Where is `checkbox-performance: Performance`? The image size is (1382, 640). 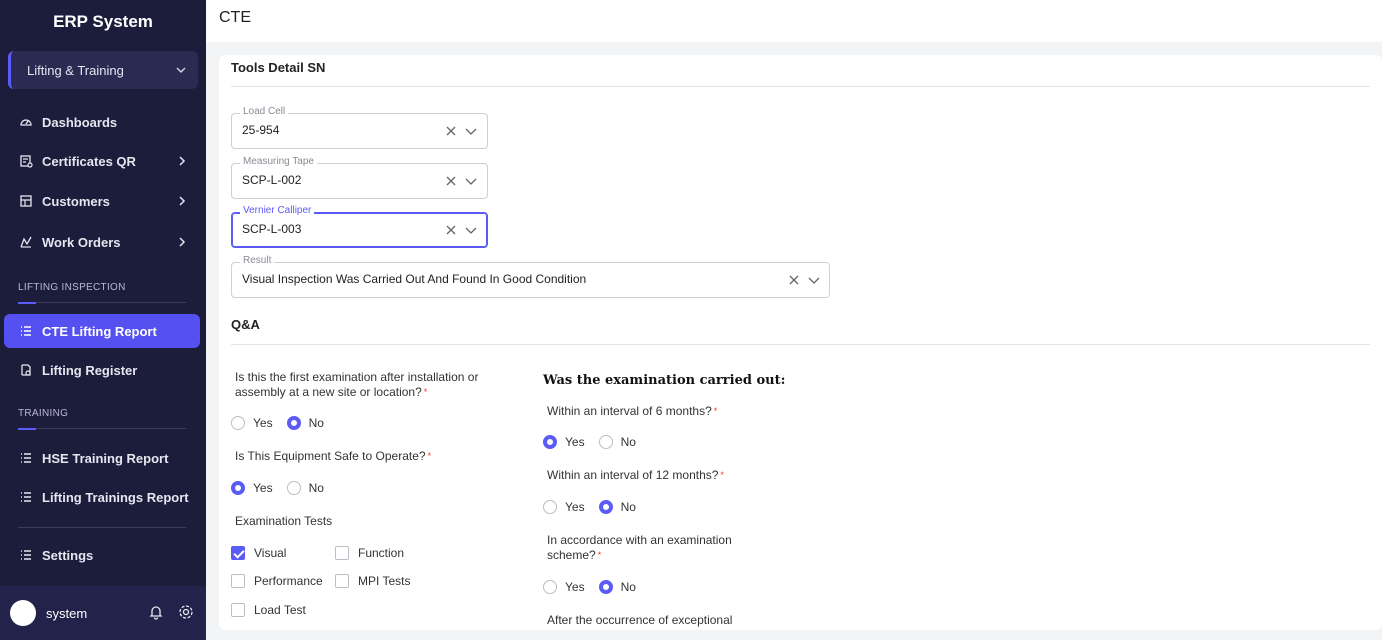
checkbox-performance: Performance is located at coordinates (277, 581).